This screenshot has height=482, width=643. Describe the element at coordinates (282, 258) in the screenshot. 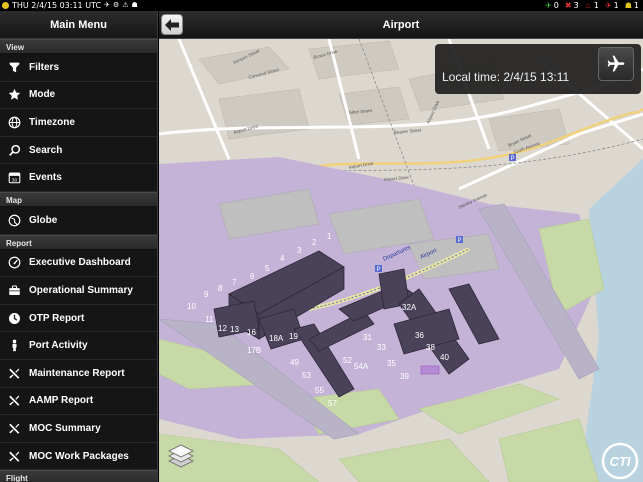

I see `gate-label: 4` at that location.